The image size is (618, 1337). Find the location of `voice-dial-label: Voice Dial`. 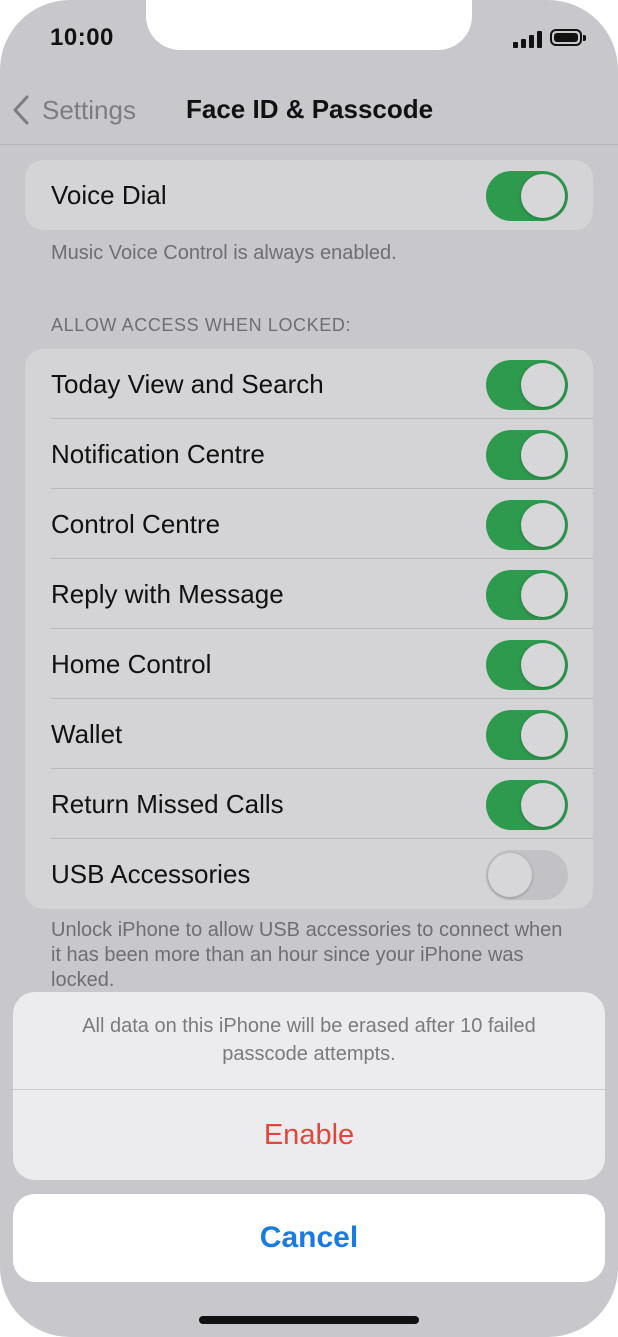

voice-dial-label: Voice Dial is located at coordinates (109, 195).